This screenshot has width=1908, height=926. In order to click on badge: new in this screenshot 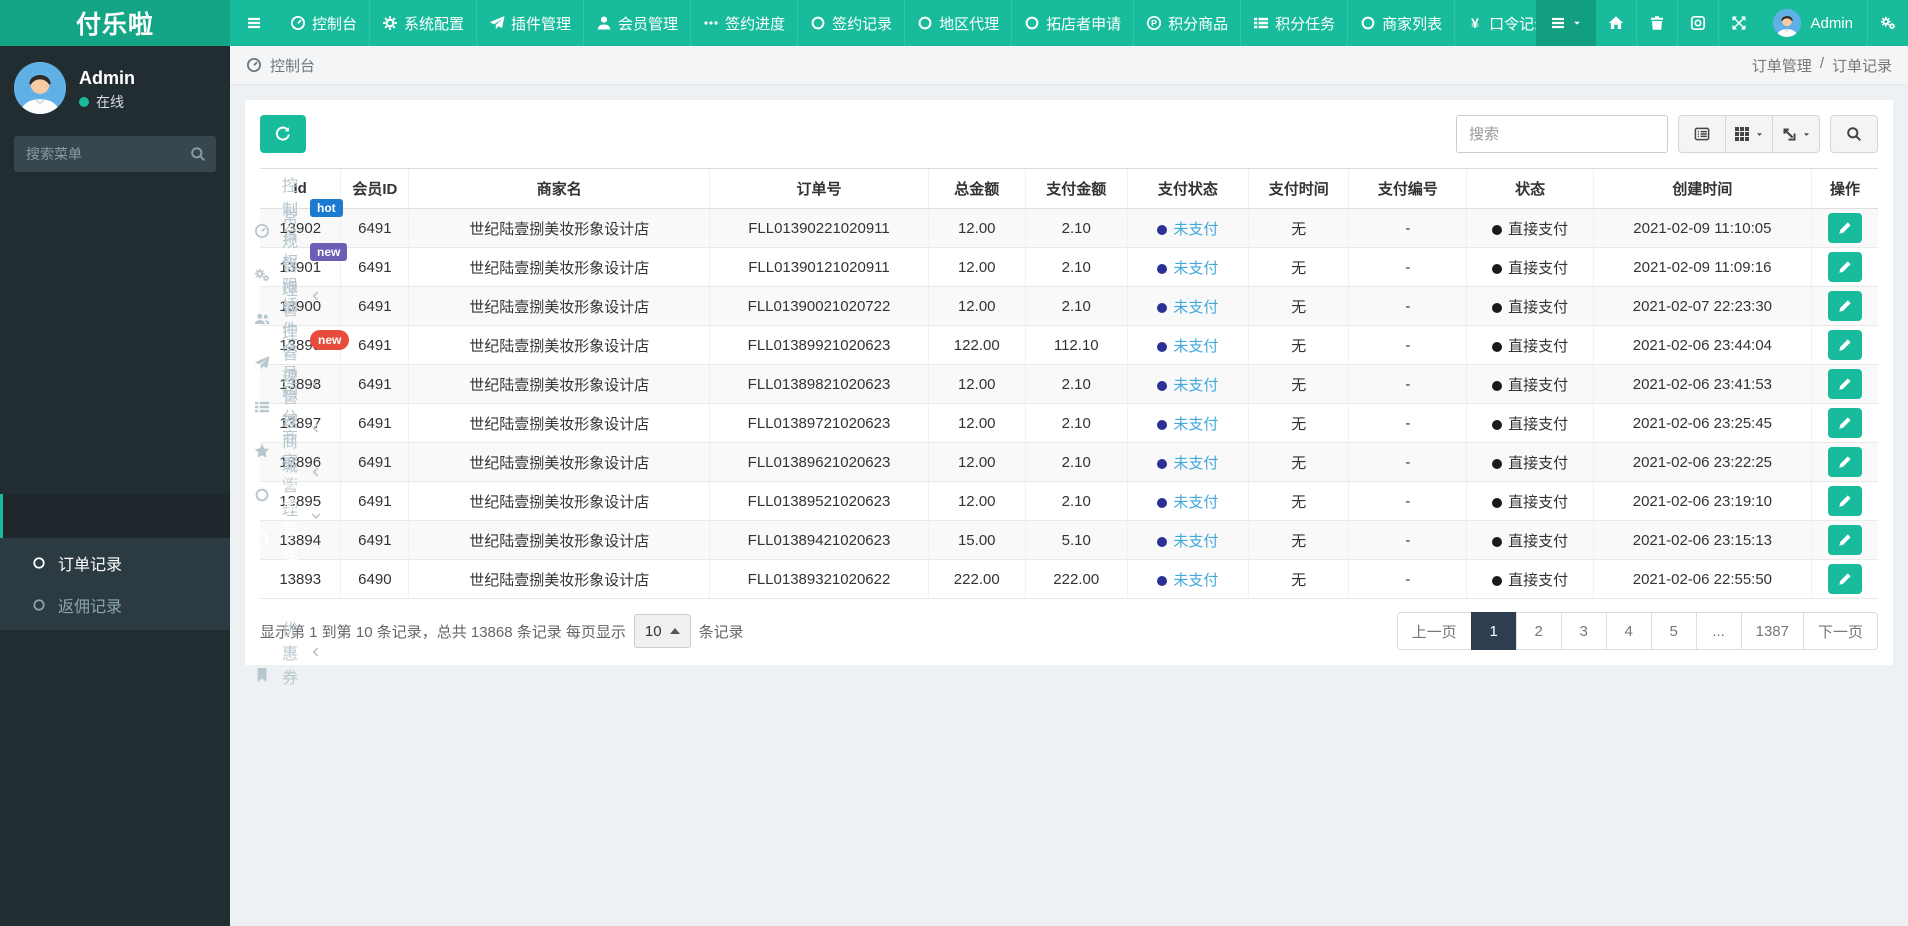, I will do `click(329, 252)`.